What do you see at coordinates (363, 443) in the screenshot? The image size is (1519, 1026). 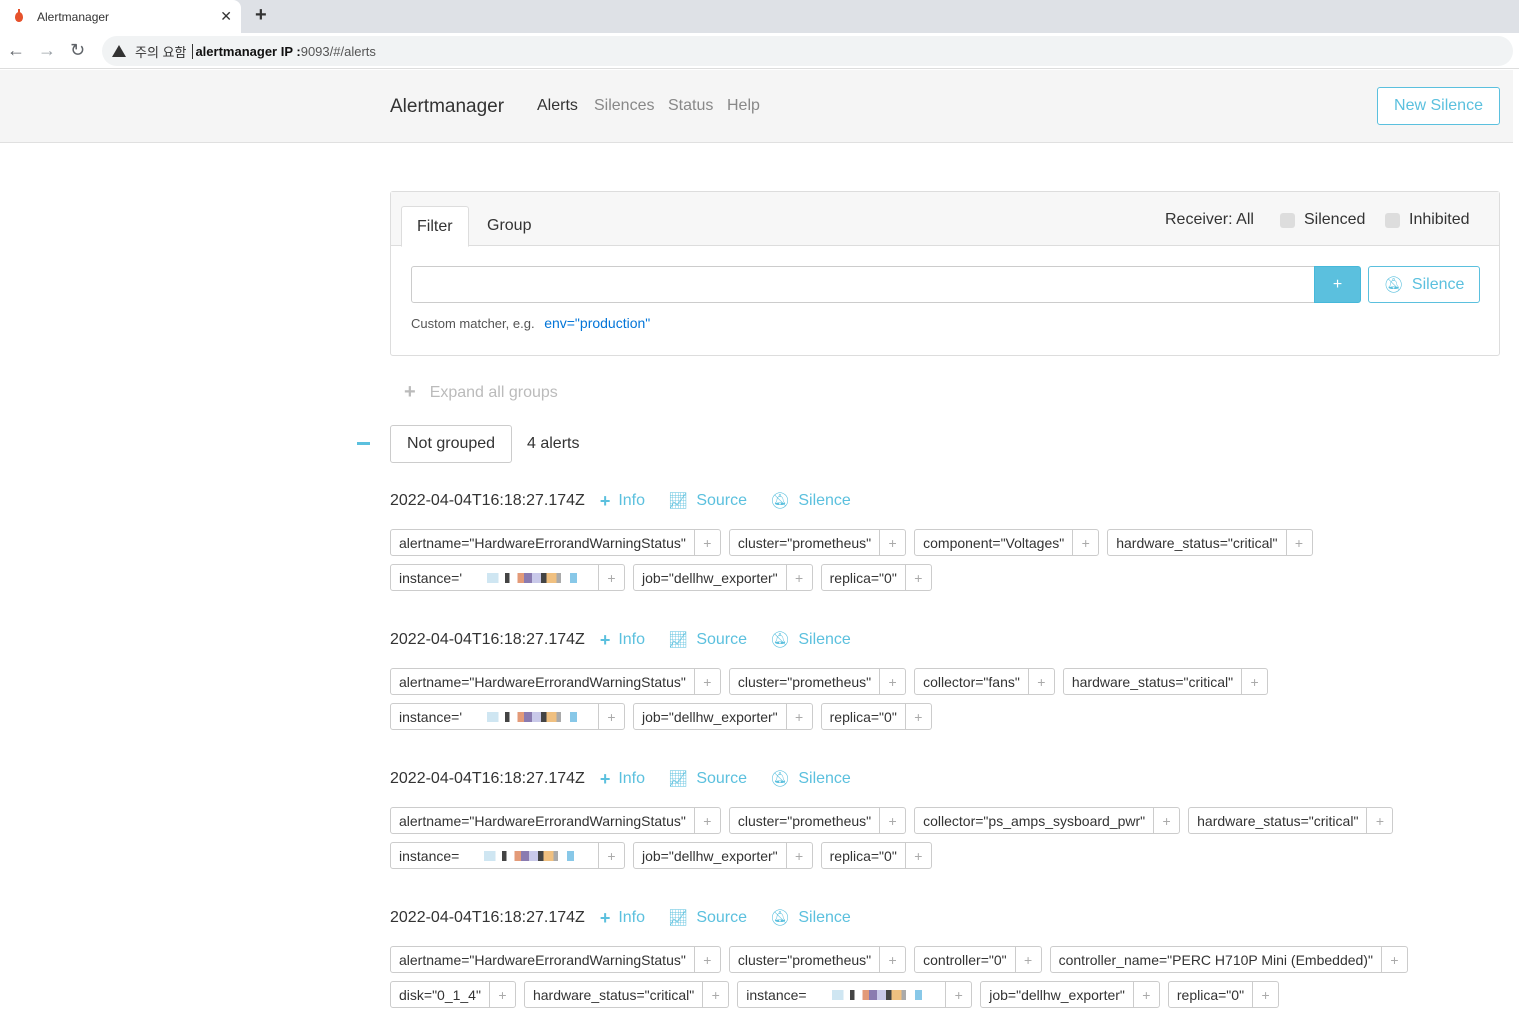 I see `collapse-group-icon` at bounding box center [363, 443].